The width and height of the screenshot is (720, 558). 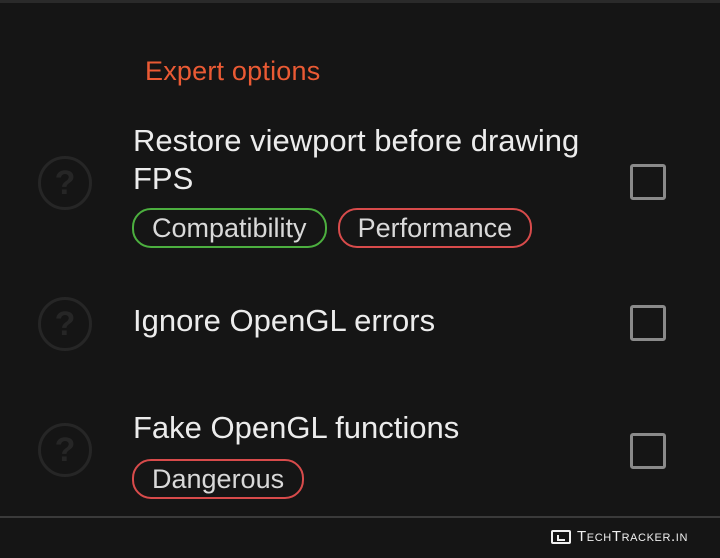 I want to click on option-tags: Dangerous, so click(x=218, y=479).